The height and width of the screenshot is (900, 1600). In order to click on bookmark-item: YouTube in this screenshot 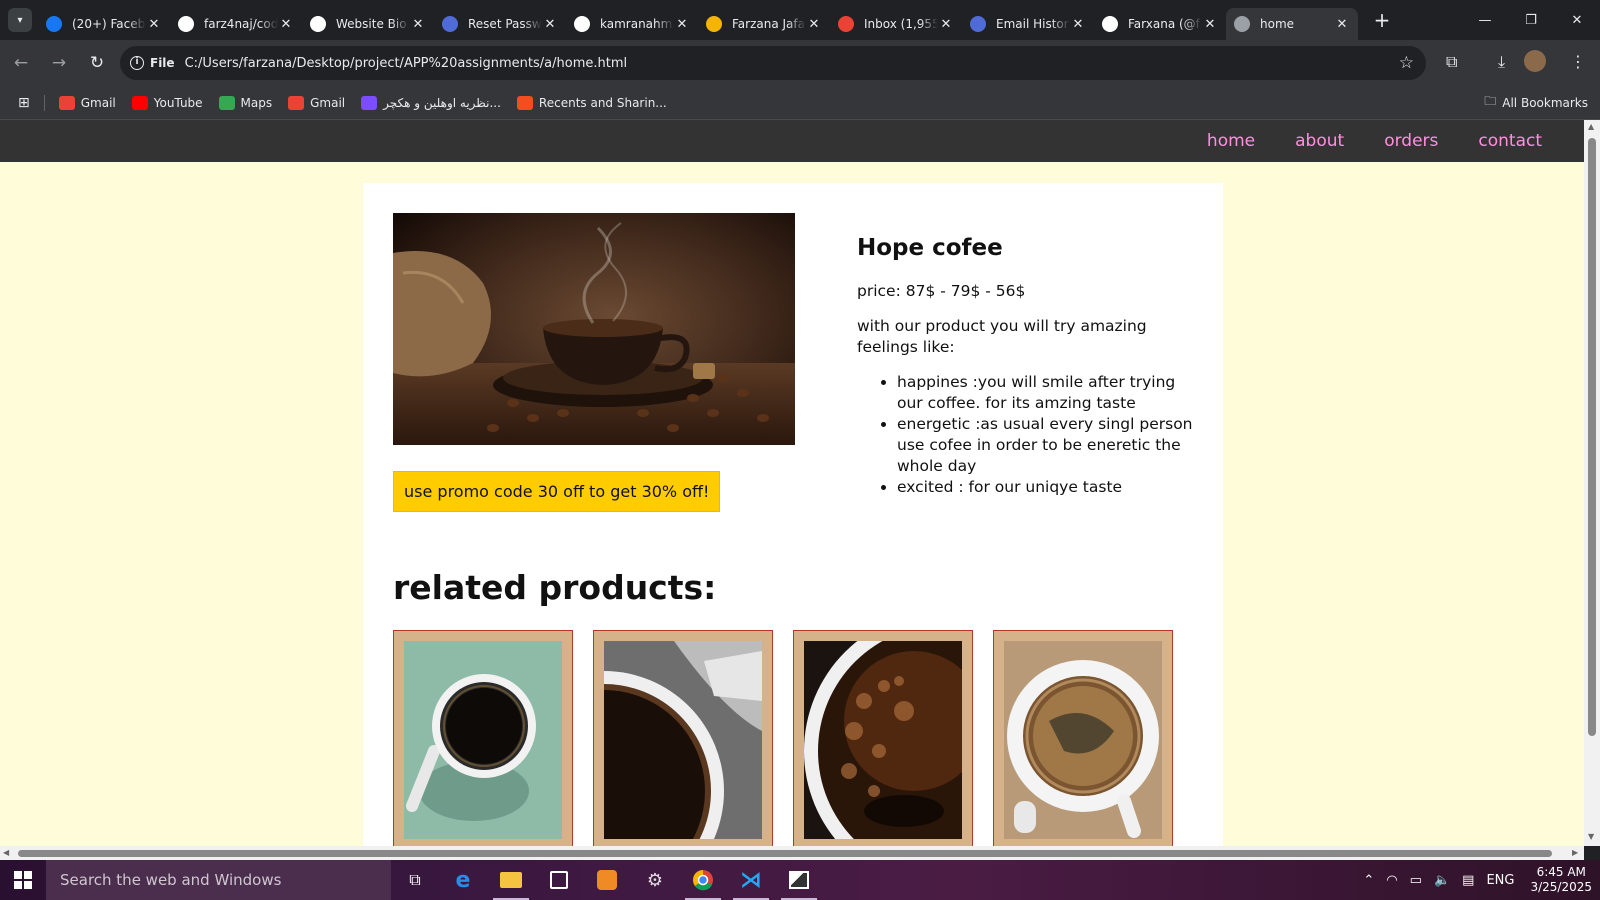, I will do `click(167, 102)`.